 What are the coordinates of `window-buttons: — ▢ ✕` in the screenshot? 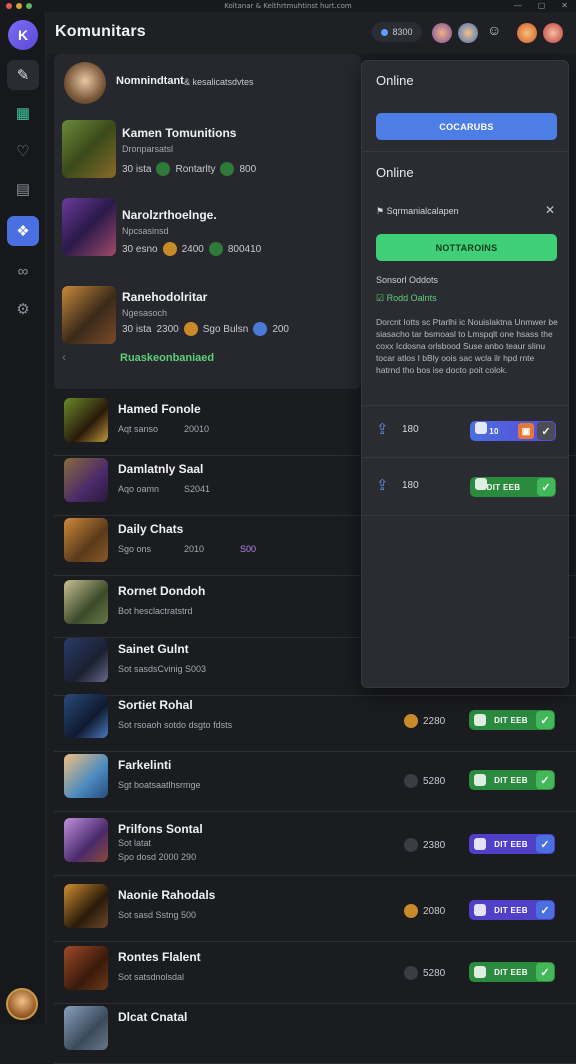 It's located at (541, 5).